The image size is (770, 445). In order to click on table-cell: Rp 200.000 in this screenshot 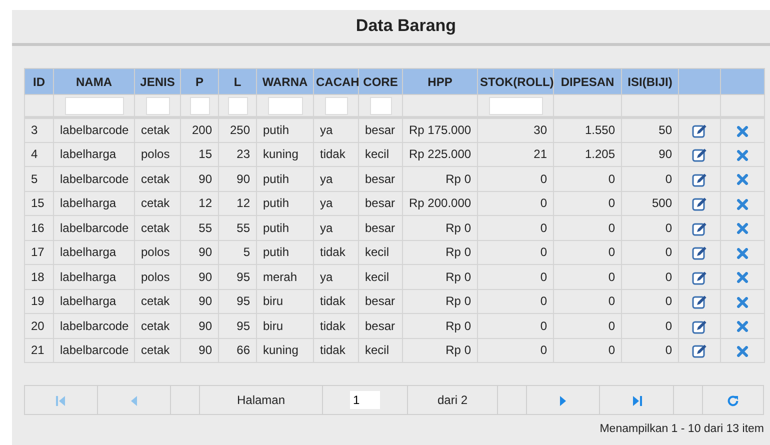, I will do `click(440, 203)`.